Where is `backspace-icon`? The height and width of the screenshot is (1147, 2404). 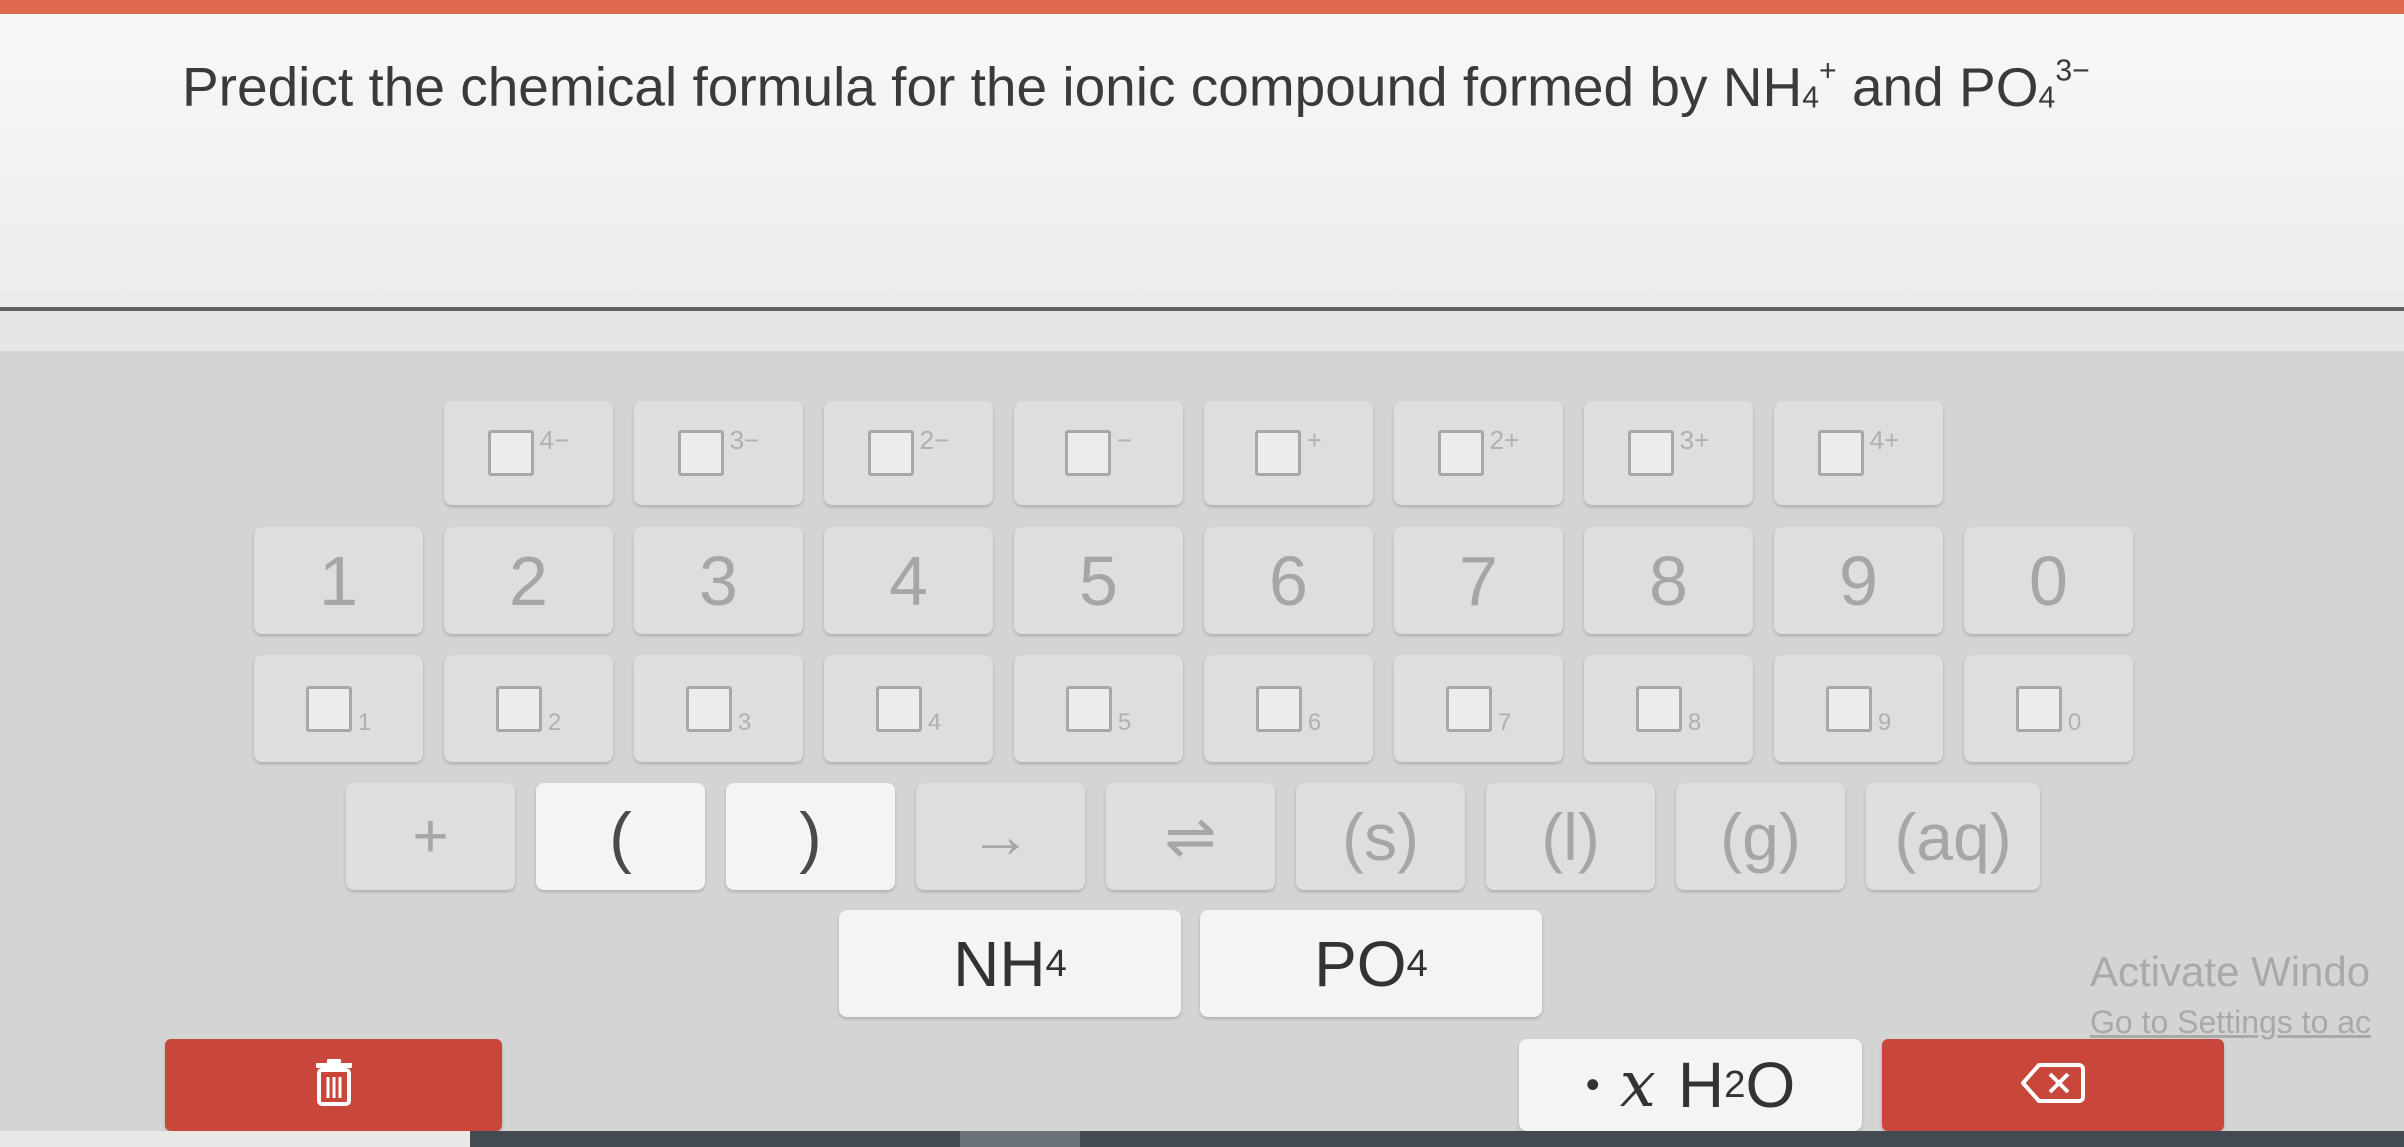 backspace-icon is located at coordinates (2053, 1085).